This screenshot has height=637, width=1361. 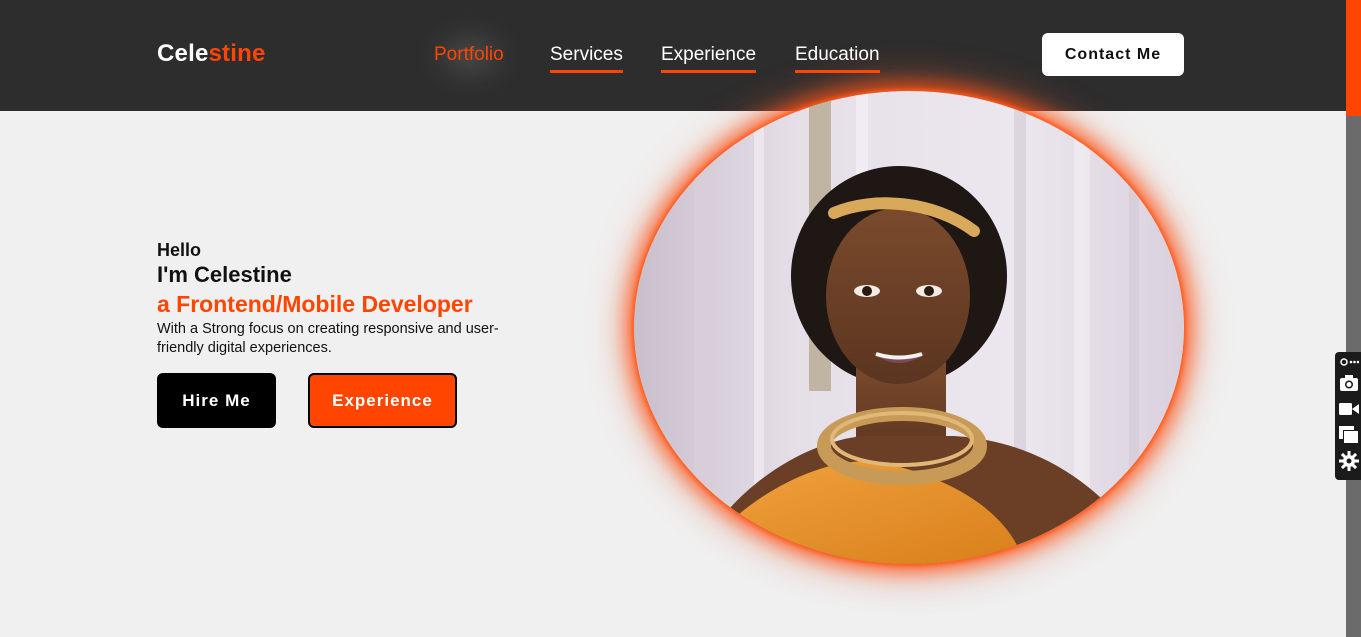 I want to click on nav-item-services: Services, so click(x=586, y=58).